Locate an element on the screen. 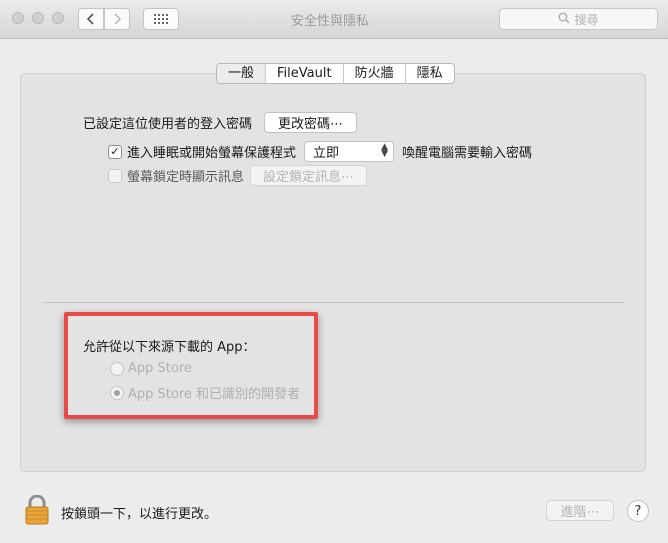 The width and height of the screenshot is (668, 543). delay-value: 立即 is located at coordinates (326, 153).